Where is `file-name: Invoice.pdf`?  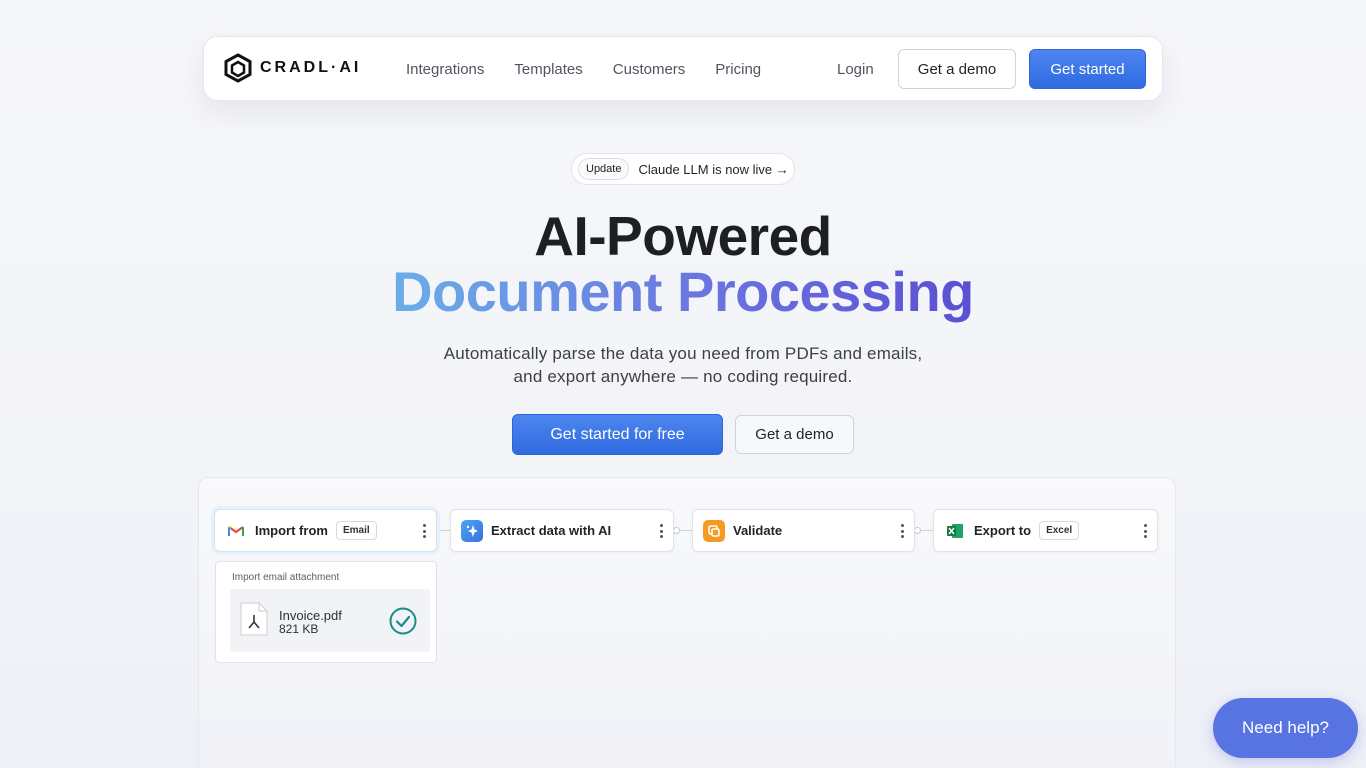
file-name: Invoice.pdf is located at coordinates (310, 615).